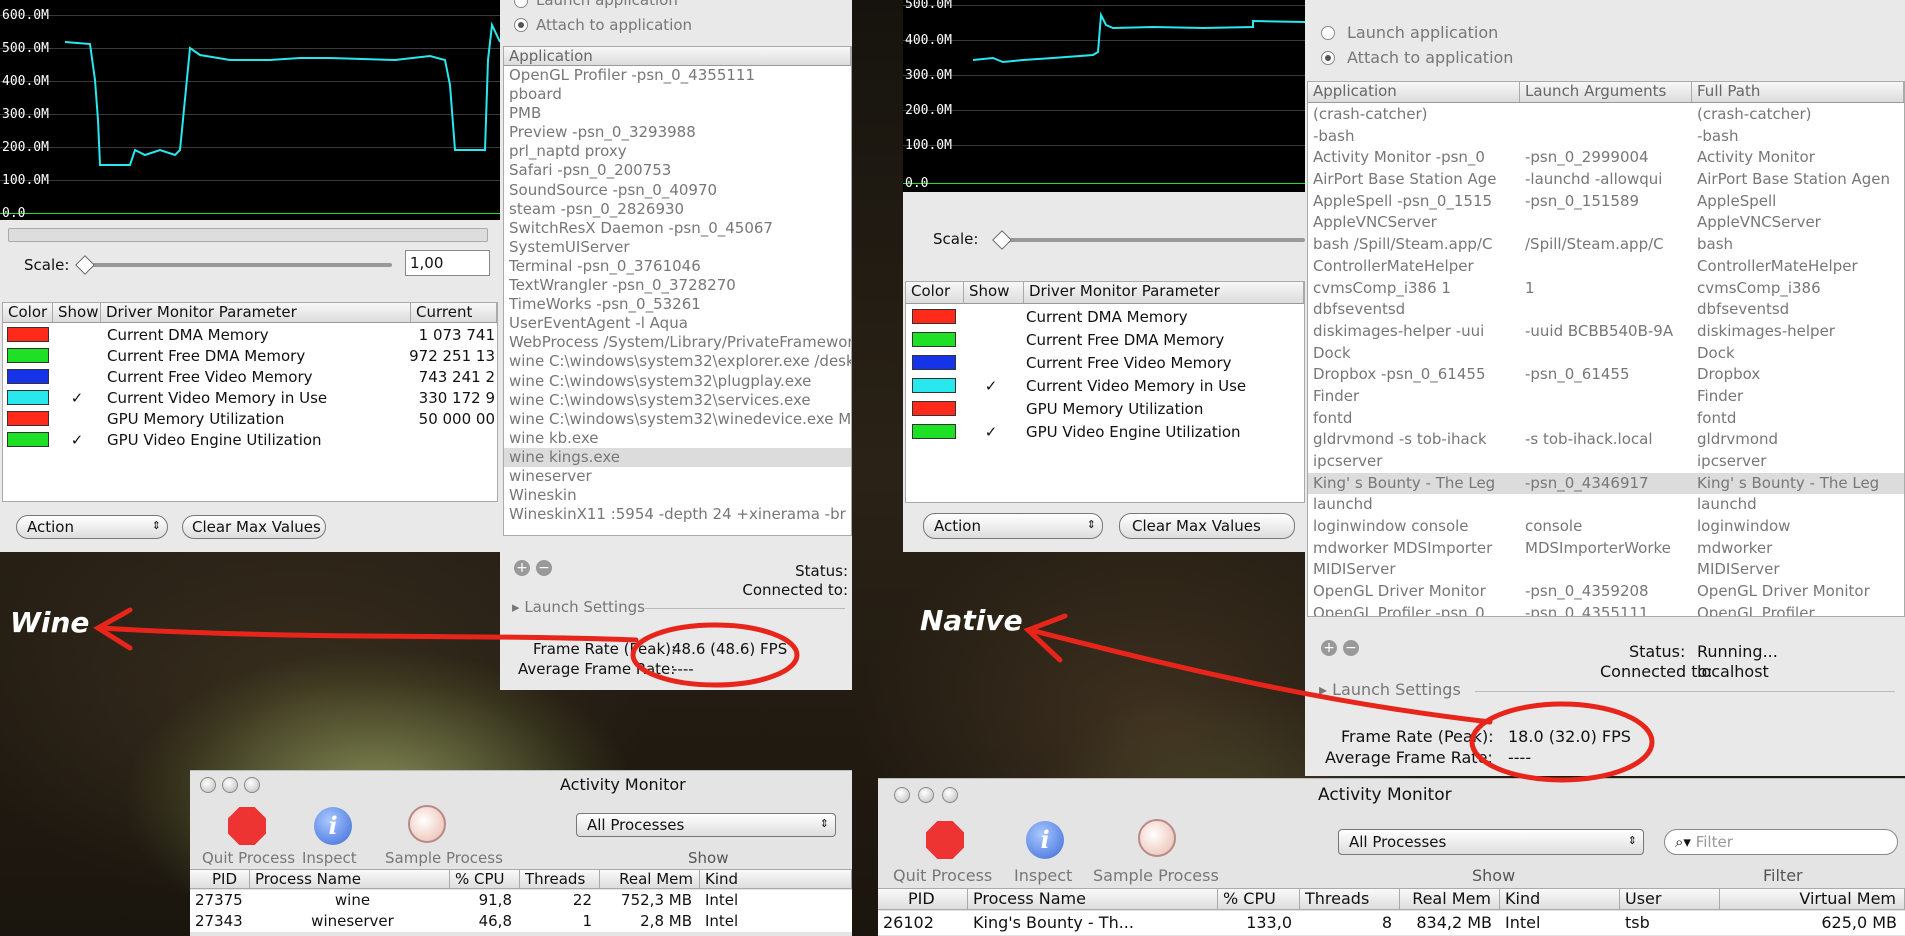 The width and height of the screenshot is (1905, 936). Describe the element at coordinates (1450, 899) in the screenshot. I see `col-real-mem: Real Mem` at that location.